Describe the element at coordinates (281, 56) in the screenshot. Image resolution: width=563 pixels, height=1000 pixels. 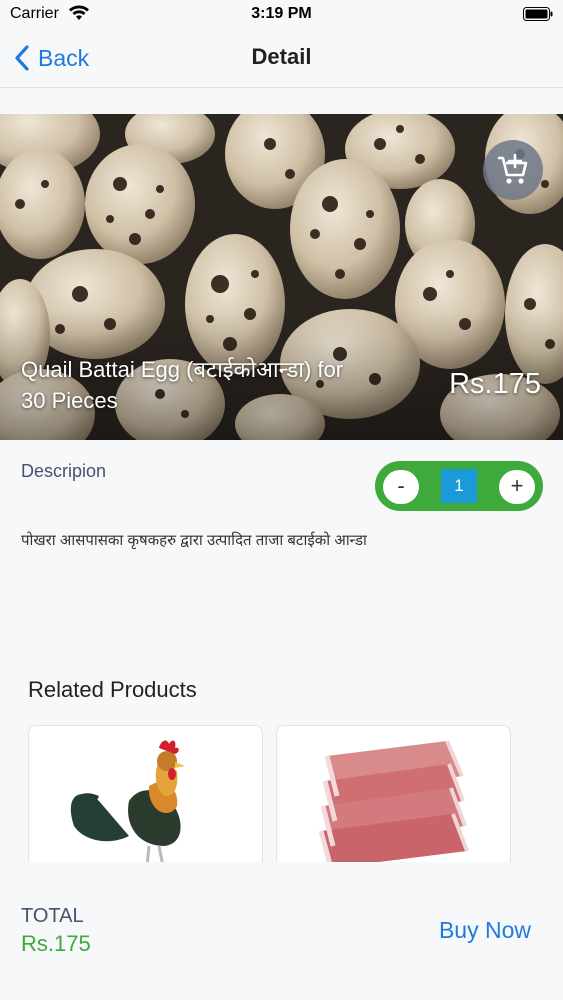
I see `page-title: Detail` at that location.